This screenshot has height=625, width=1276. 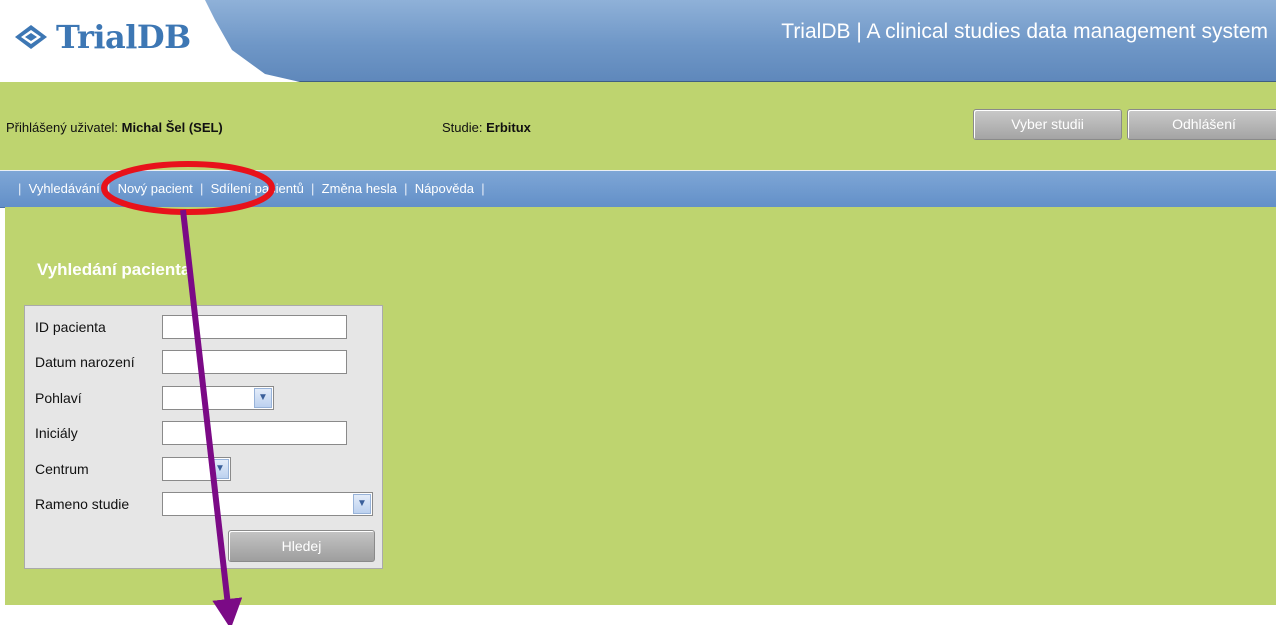 What do you see at coordinates (85, 362) in the screenshot?
I see `field-label-birth-date: Datum narození` at bounding box center [85, 362].